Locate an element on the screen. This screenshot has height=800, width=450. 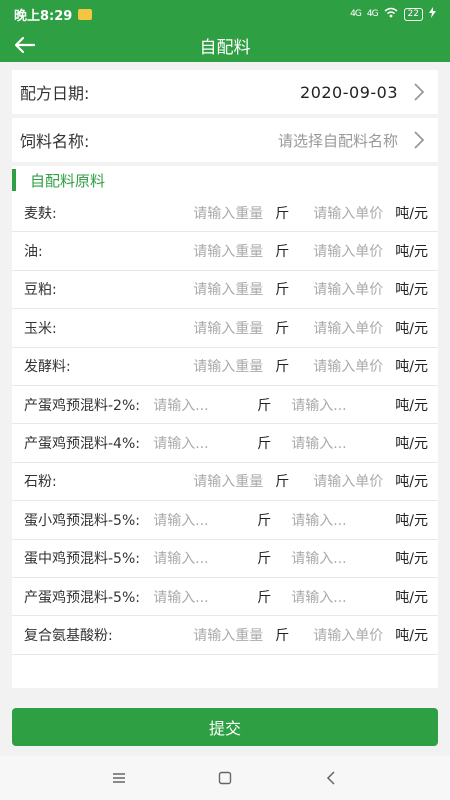
ingredient-row: 蛋小鸡预混料-5%: 请输入... 斤请输入... 吨/元 is located at coordinates (225, 520).